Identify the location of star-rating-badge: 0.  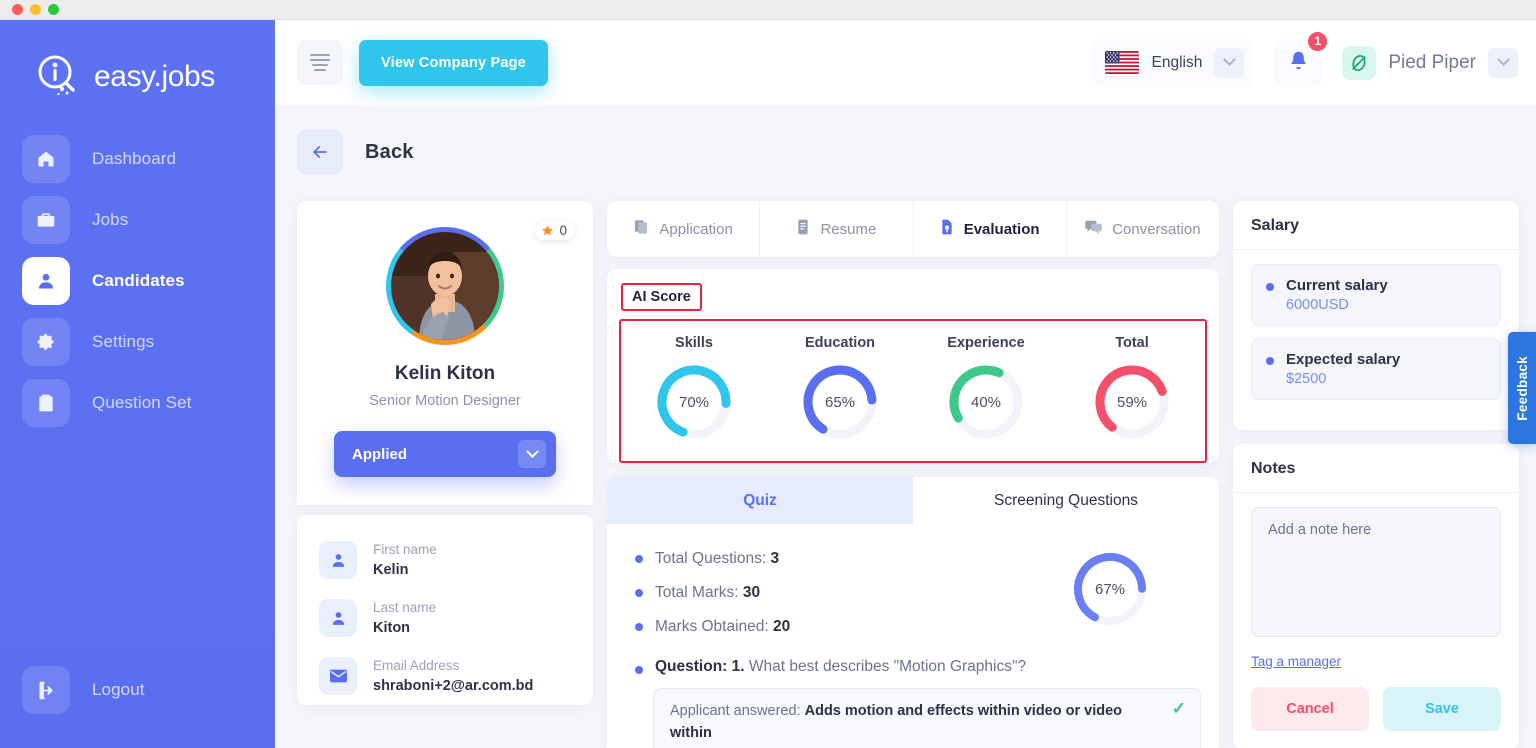
(555, 230).